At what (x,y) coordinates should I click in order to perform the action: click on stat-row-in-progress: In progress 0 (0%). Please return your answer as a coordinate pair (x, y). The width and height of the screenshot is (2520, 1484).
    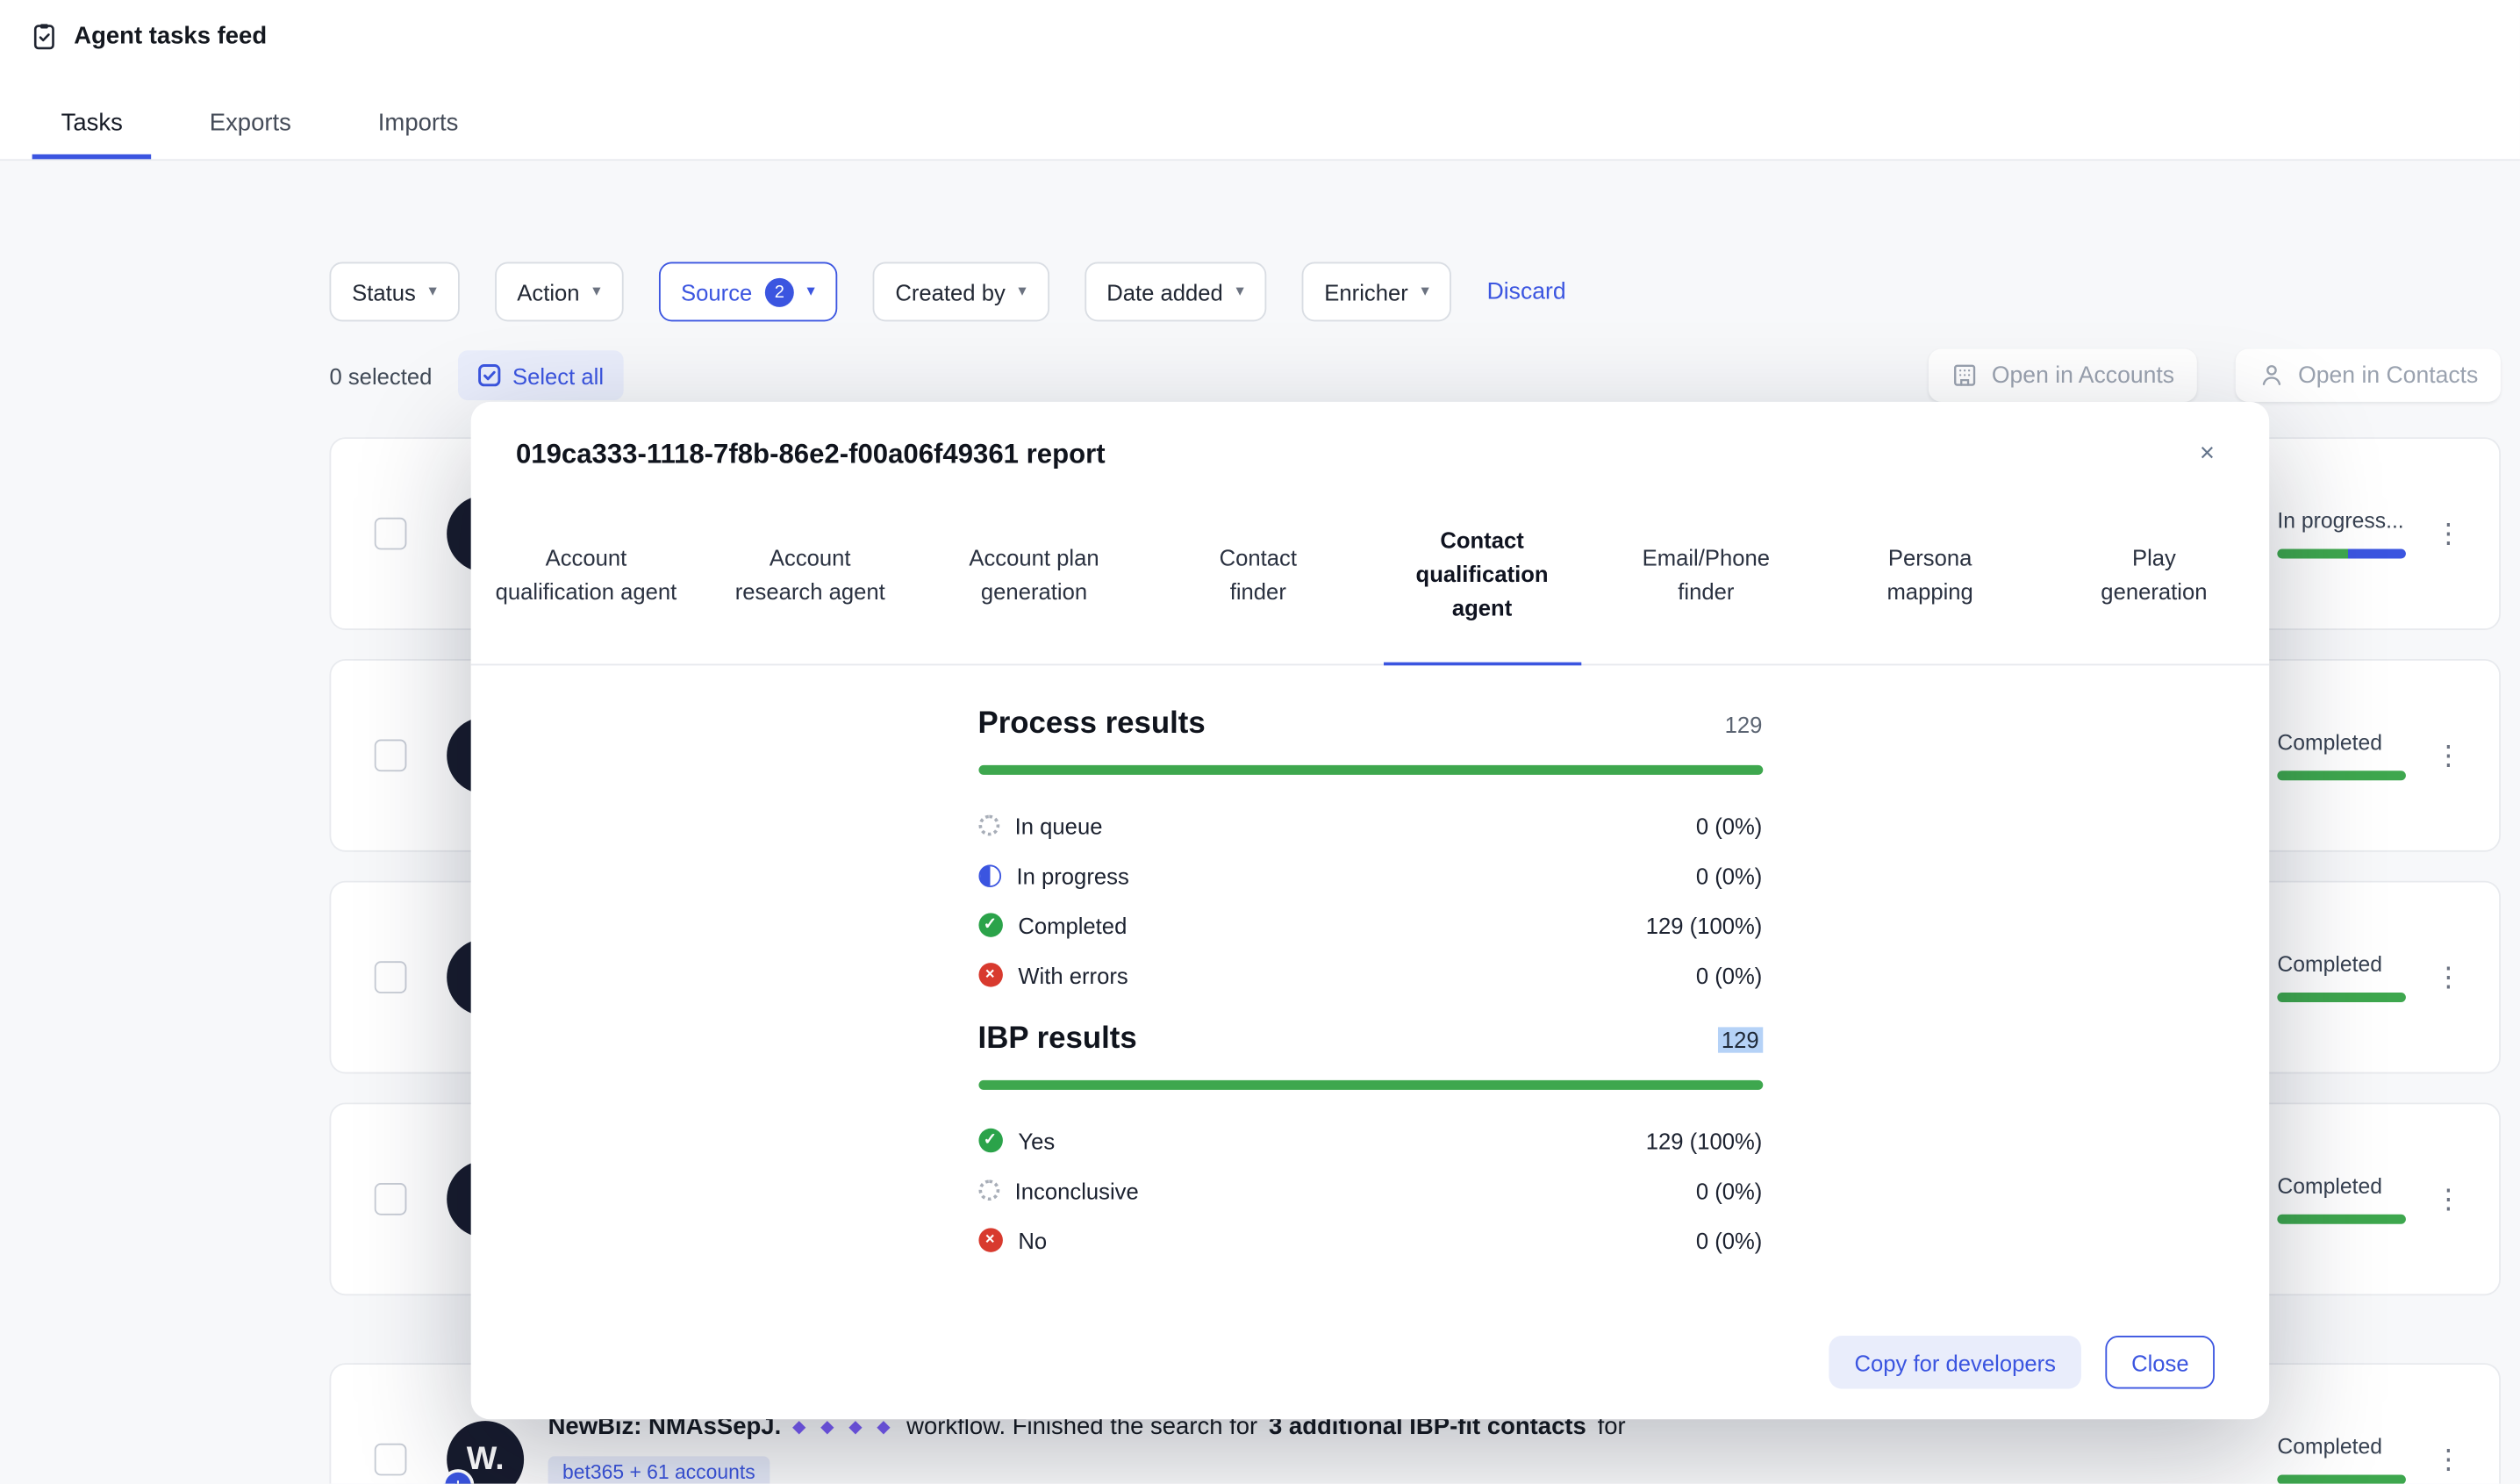
    Looking at the image, I should click on (1369, 875).